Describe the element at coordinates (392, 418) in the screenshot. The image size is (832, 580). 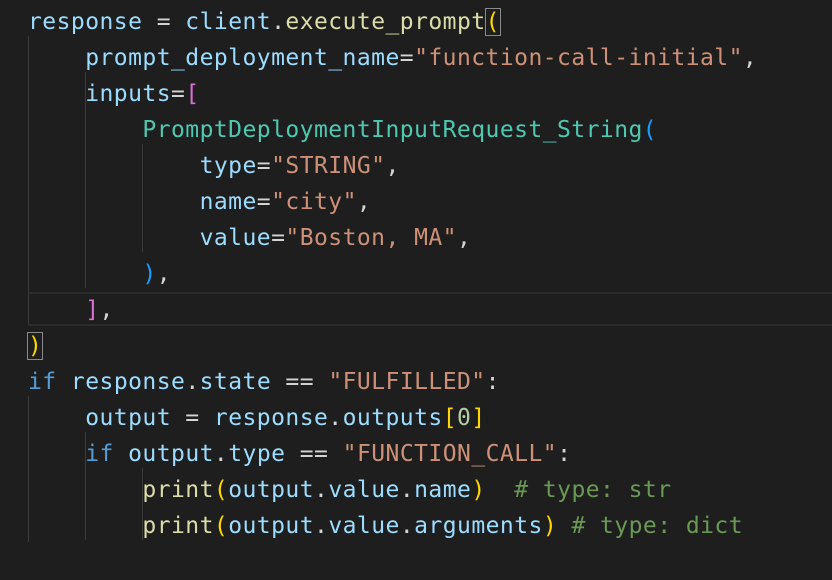
I see `code-token: outputs` at that location.